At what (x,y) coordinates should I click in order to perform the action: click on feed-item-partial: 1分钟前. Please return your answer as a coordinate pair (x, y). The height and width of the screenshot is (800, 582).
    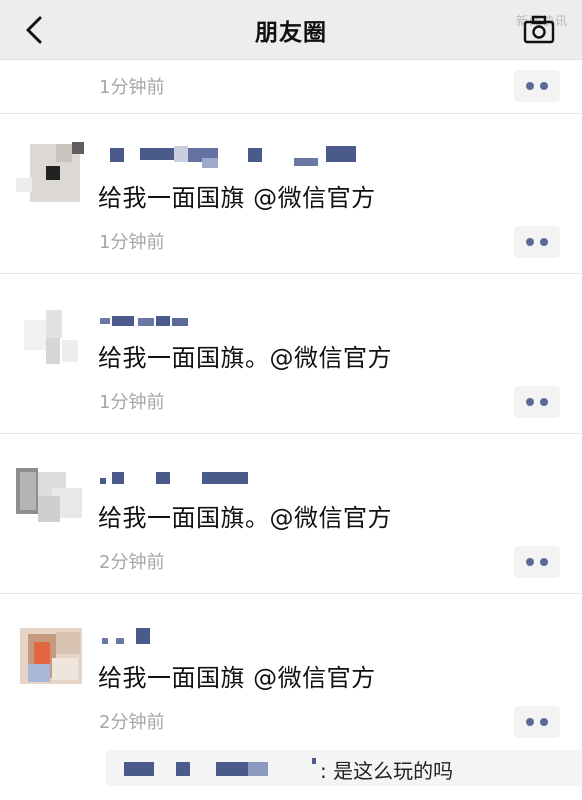
    Looking at the image, I should click on (291, 87).